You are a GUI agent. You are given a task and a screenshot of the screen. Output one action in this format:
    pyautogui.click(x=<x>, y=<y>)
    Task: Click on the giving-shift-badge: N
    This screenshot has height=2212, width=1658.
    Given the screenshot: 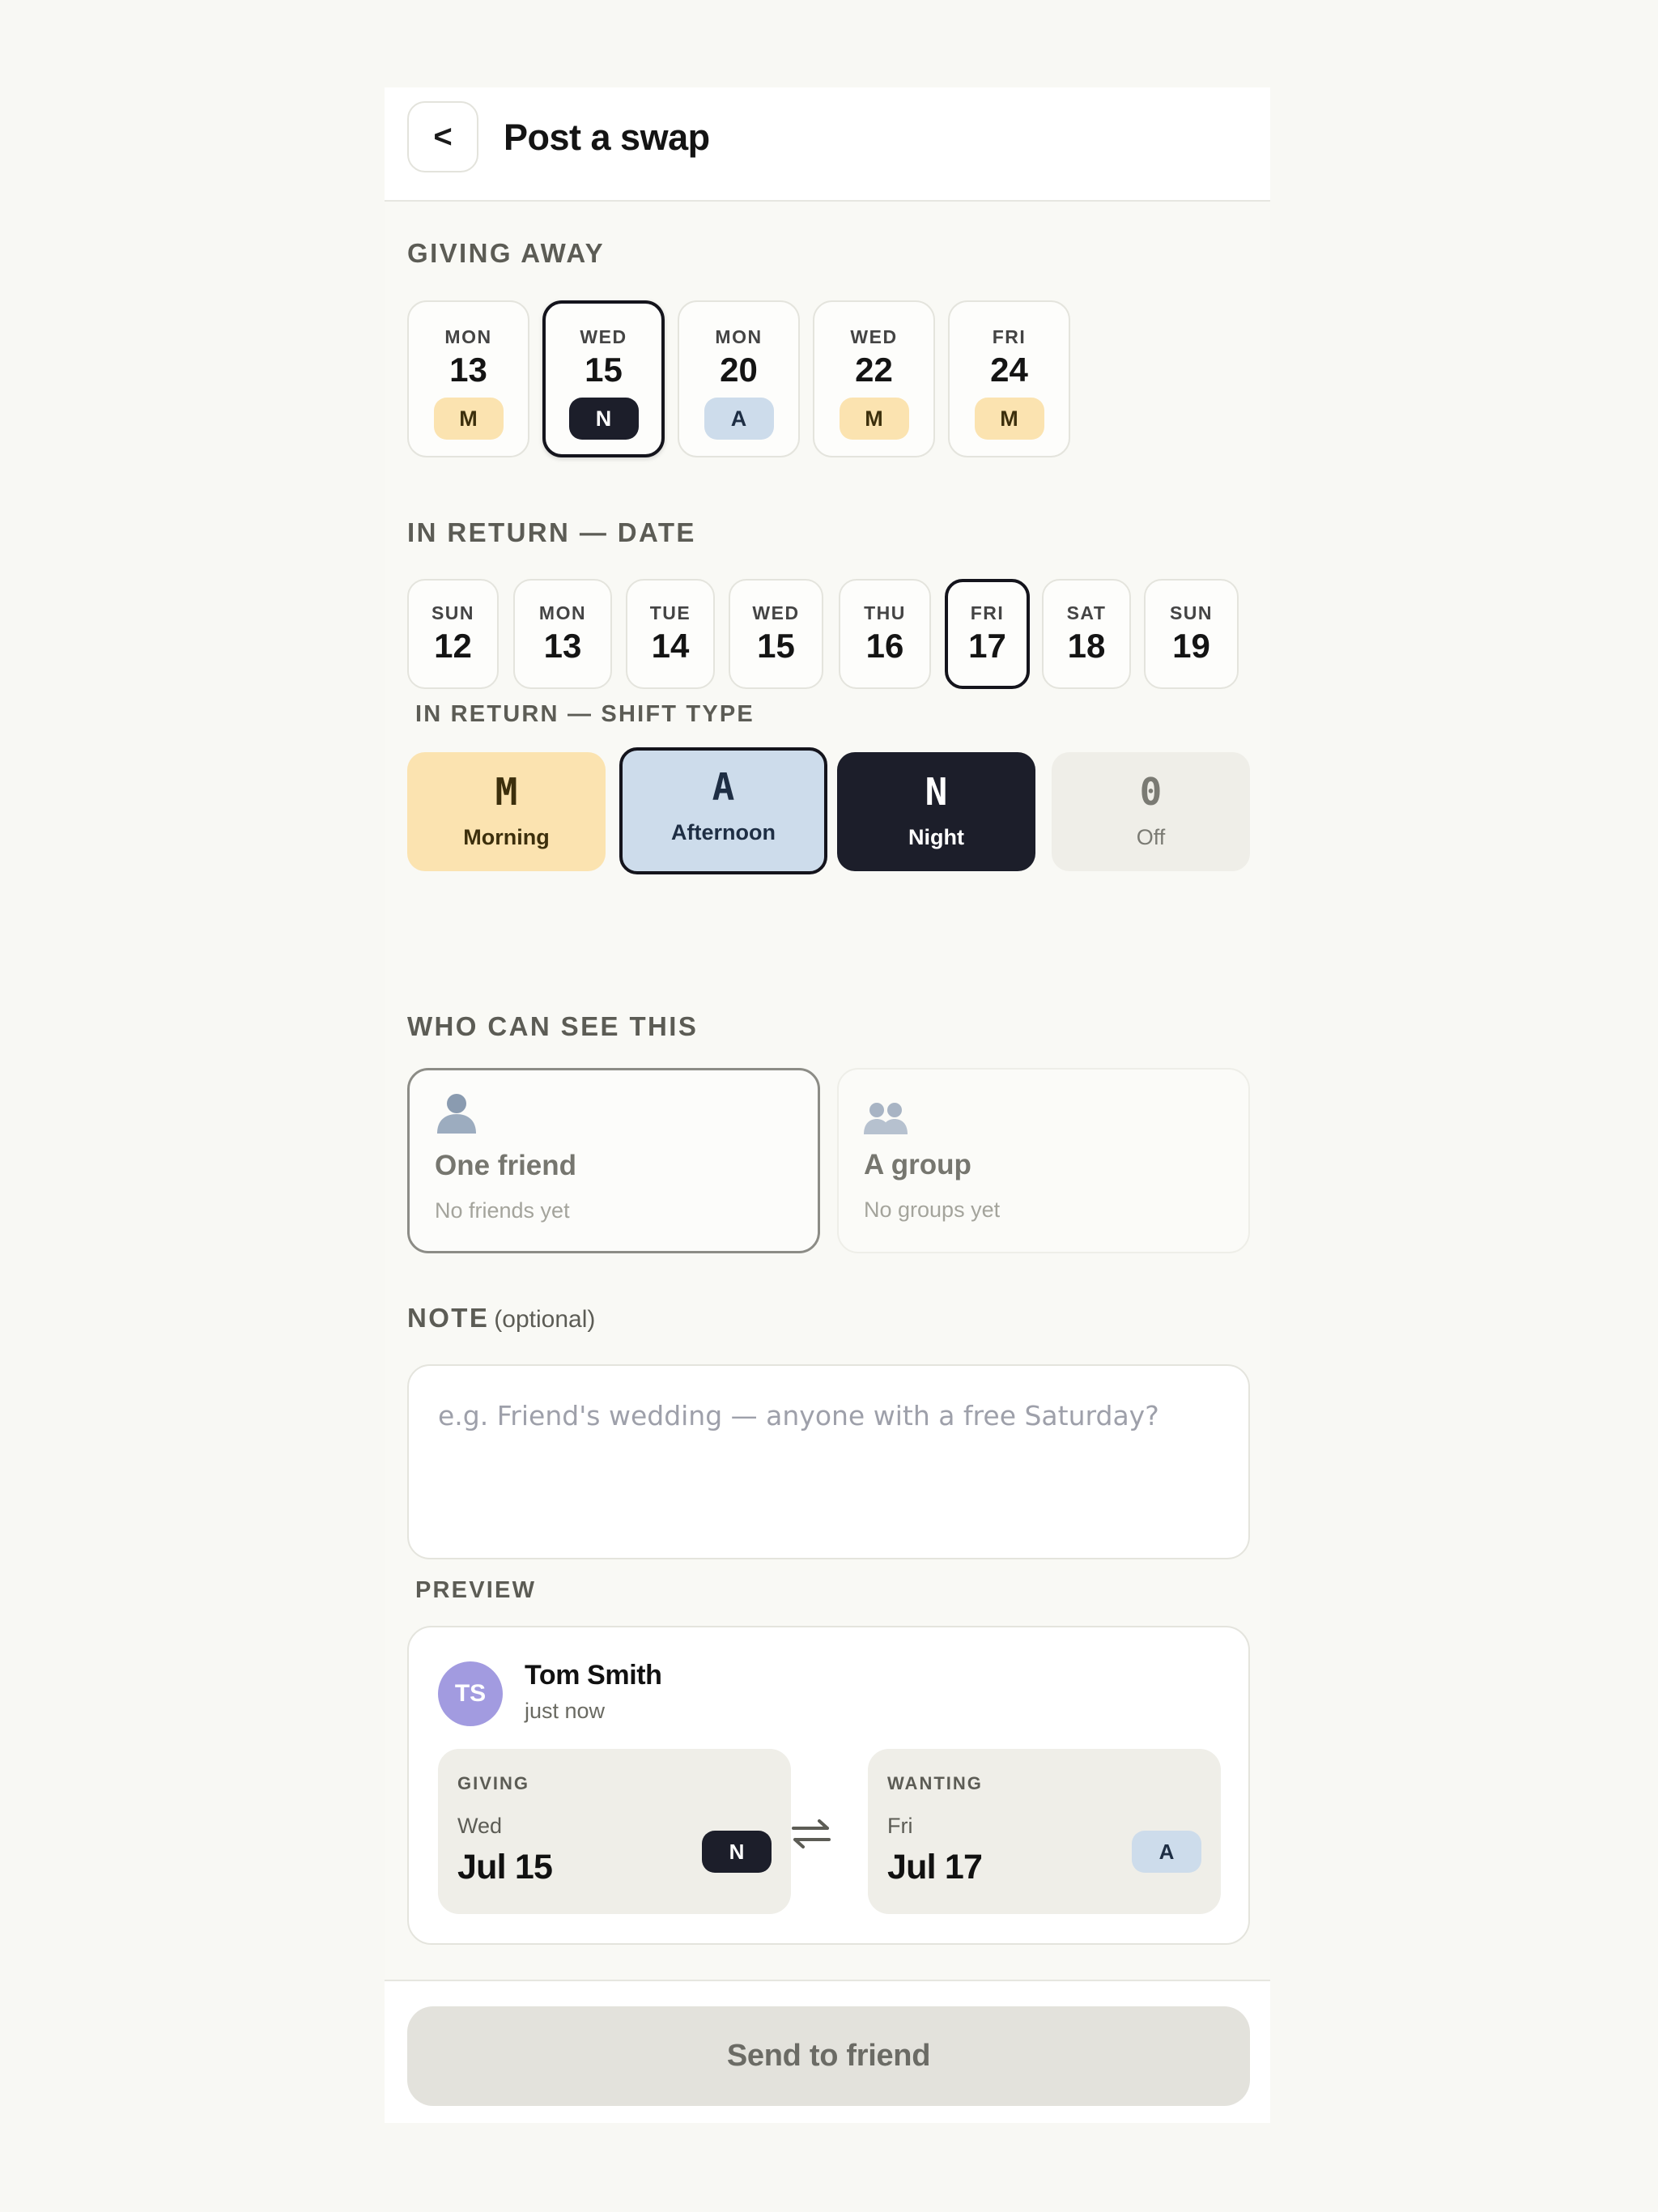 What is the action you would take?
    pyautogui.click(x=737, y=1852)
    